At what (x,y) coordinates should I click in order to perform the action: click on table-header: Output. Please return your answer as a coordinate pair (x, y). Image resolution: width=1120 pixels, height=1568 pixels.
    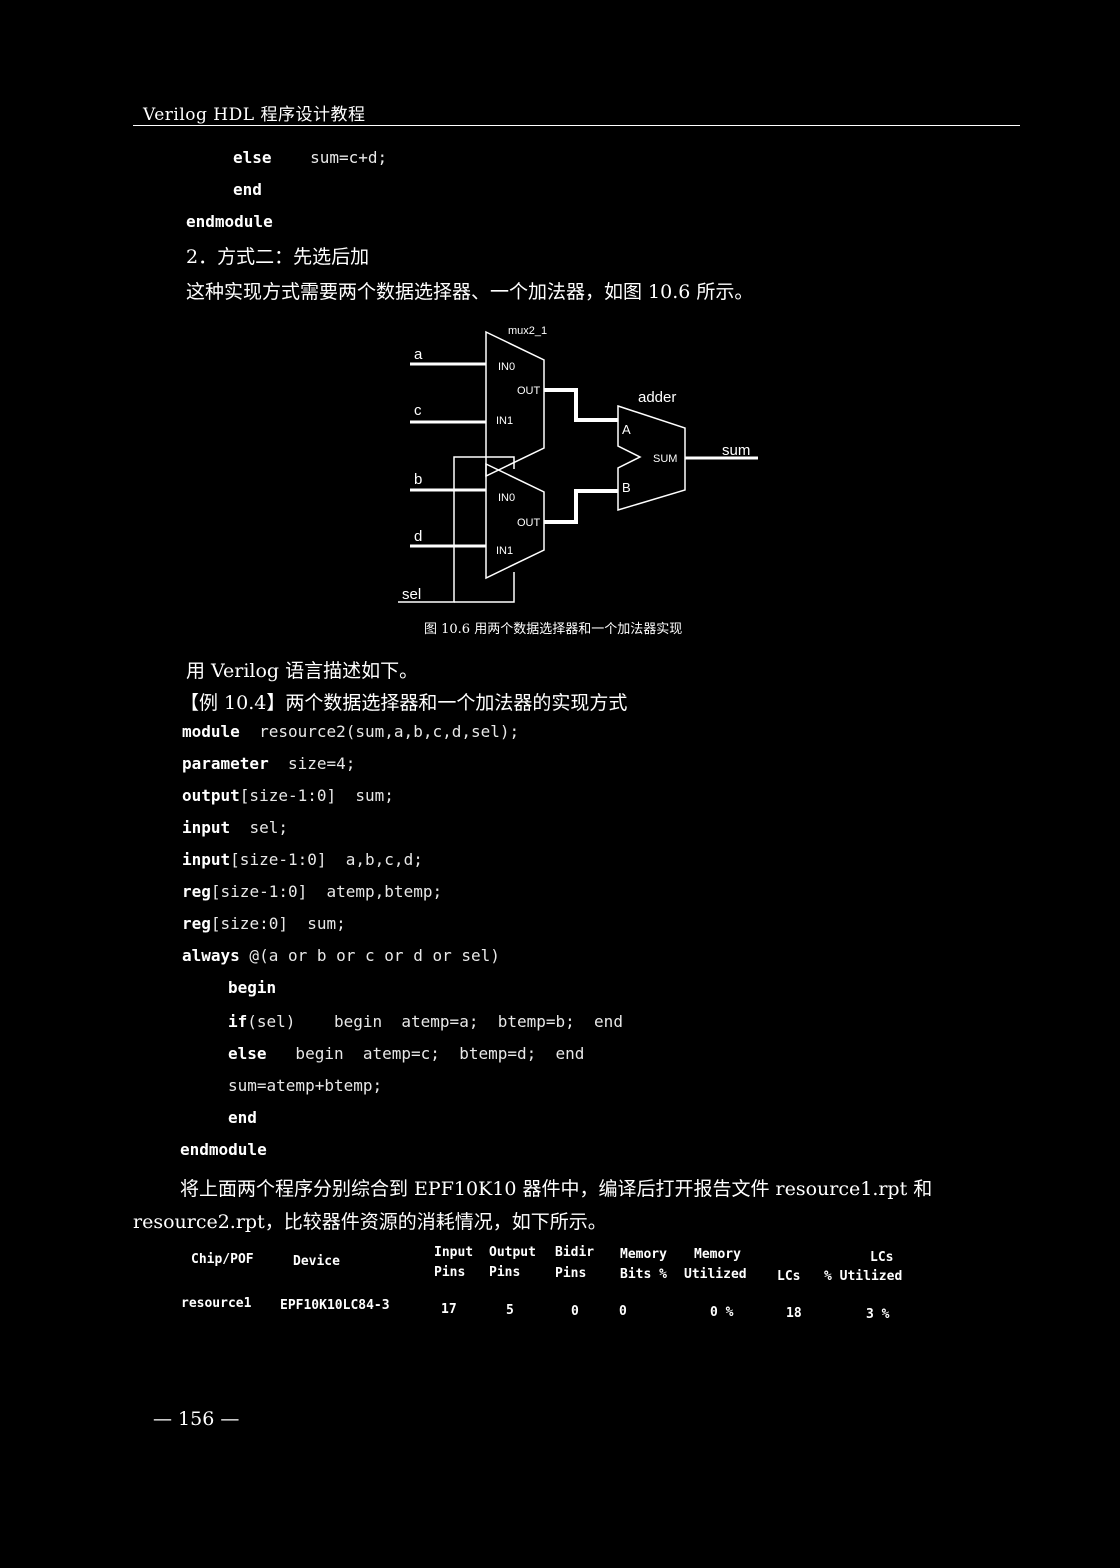
    Looking at the image, I should click on (512, 1252).